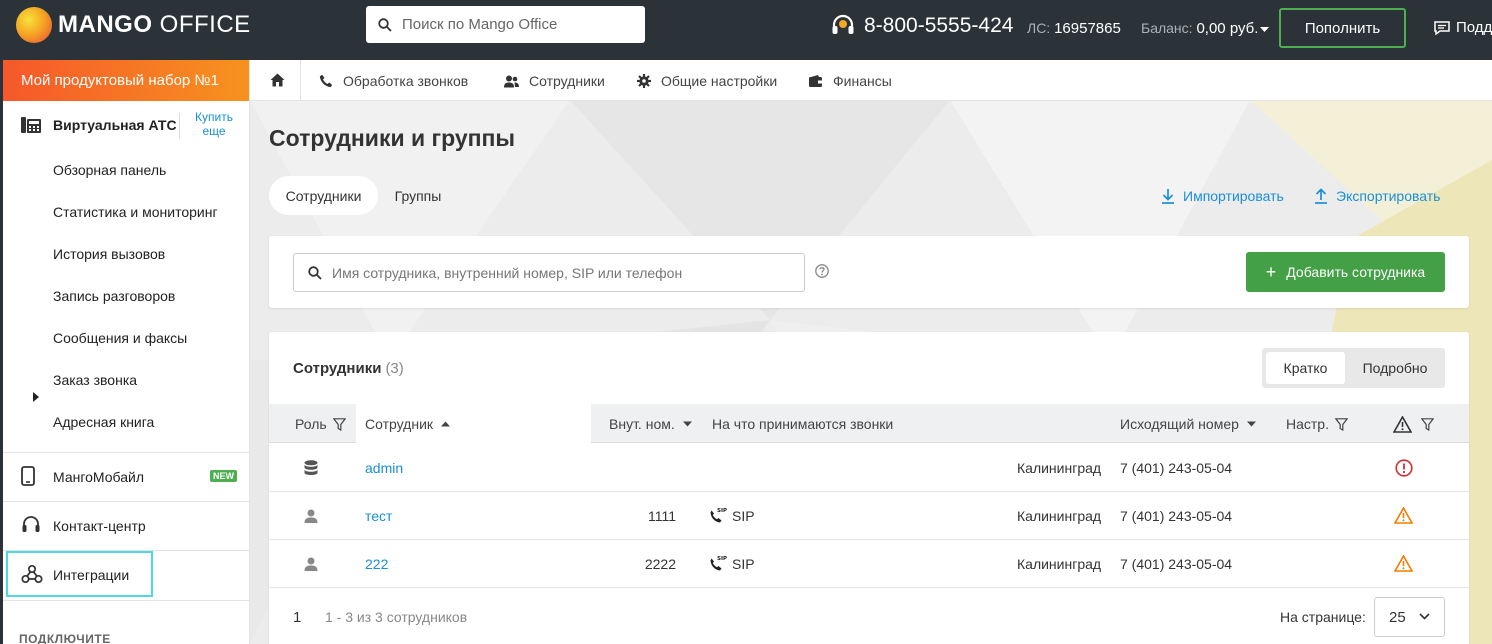 This screenshot has width=1492, height=644. What do you see at coordinates (1377, 196) in the screenshot?
I see `export-button: Экспортировать` at bounding box center [1377, 196].